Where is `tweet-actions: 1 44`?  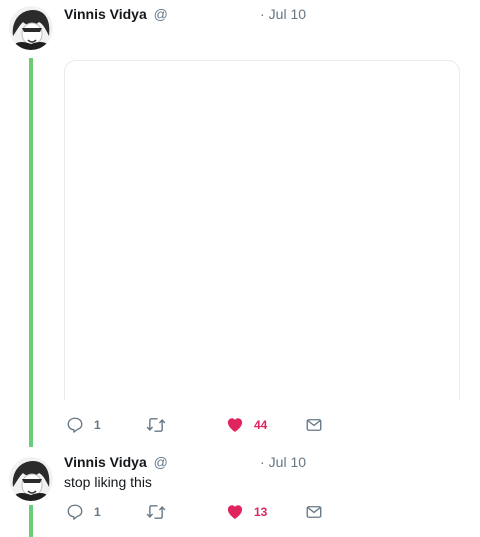
tweet-actions: 1 44 is located at coordinates (214, 425).